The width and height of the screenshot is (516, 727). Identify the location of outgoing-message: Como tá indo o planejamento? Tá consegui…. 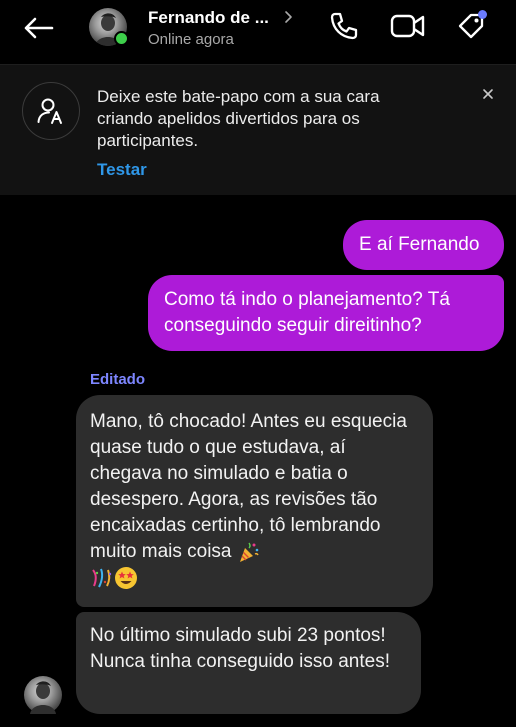
(326, 313).